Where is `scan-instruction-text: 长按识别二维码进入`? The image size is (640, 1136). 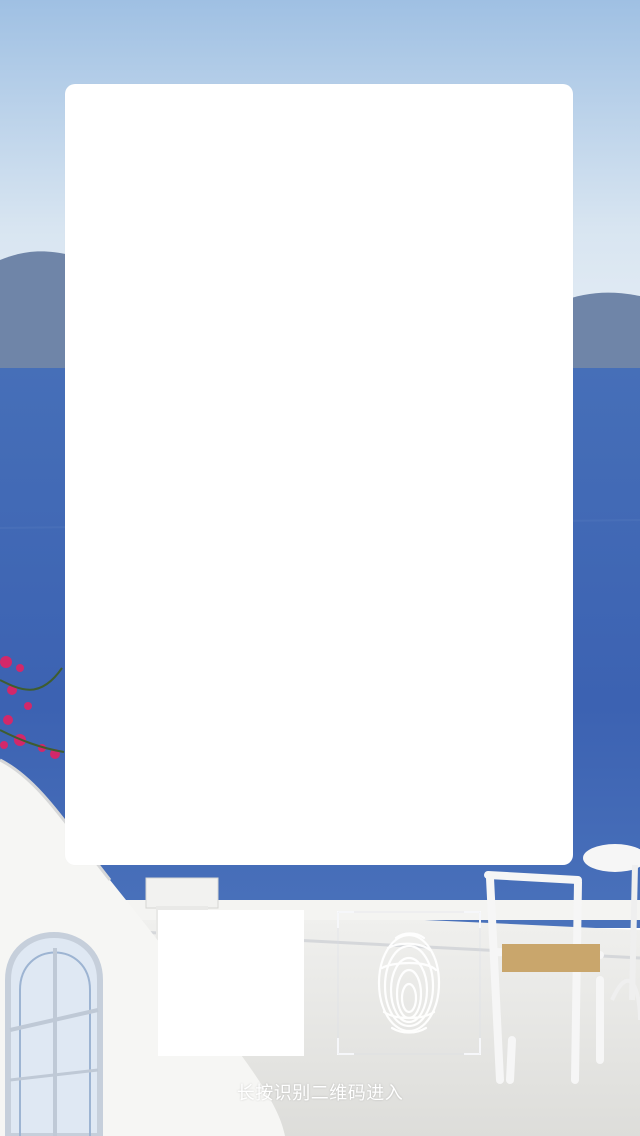
scan-instruction-text: 长按识别二维码进入 is located at coordinates (320, 1093).